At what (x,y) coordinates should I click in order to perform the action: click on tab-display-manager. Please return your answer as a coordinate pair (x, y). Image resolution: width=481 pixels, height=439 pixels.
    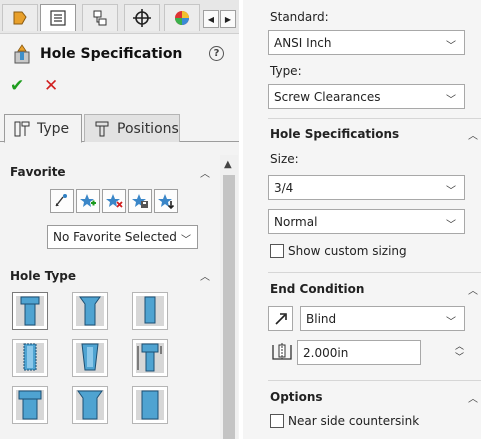
    Looking at the image, I should click on (182, 17).